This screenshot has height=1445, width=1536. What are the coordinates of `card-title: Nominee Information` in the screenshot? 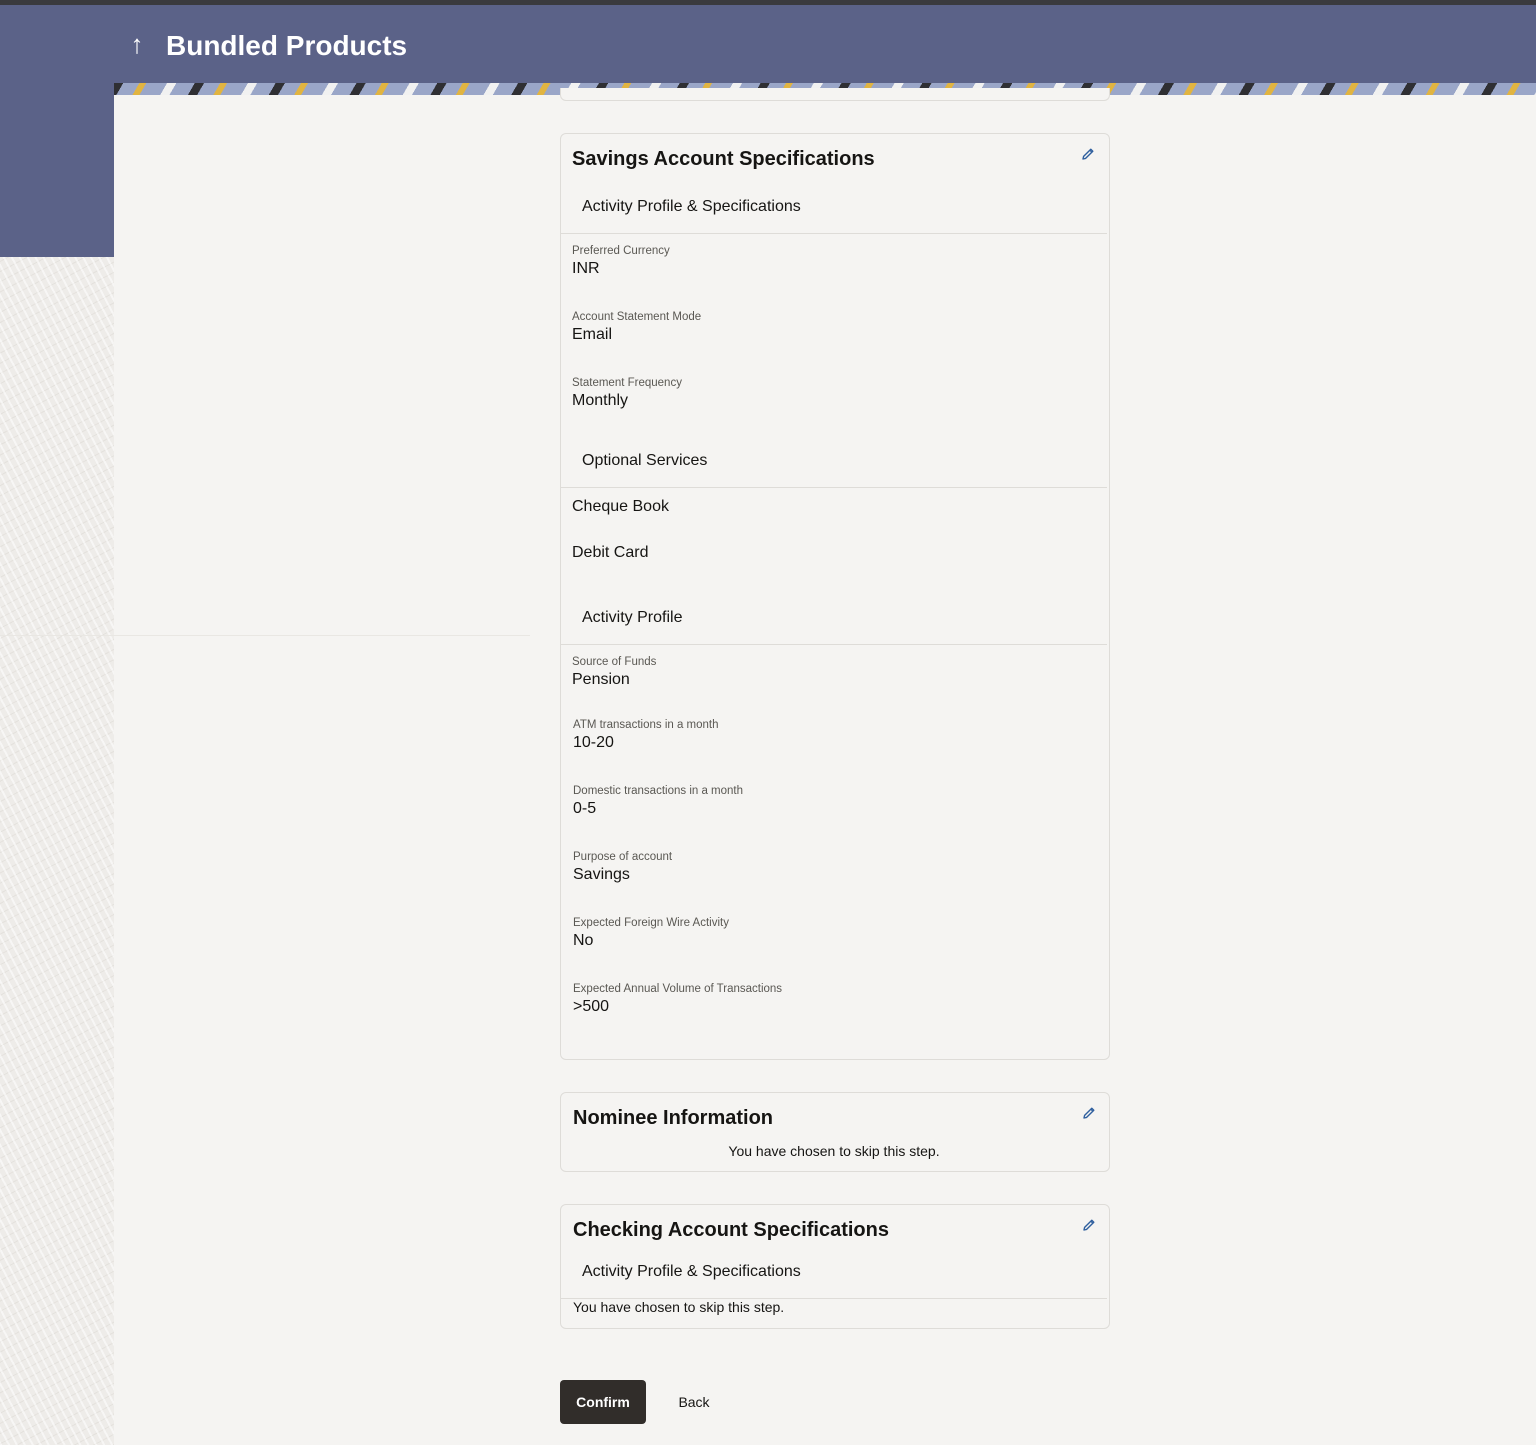 It's located at (673, 1118).